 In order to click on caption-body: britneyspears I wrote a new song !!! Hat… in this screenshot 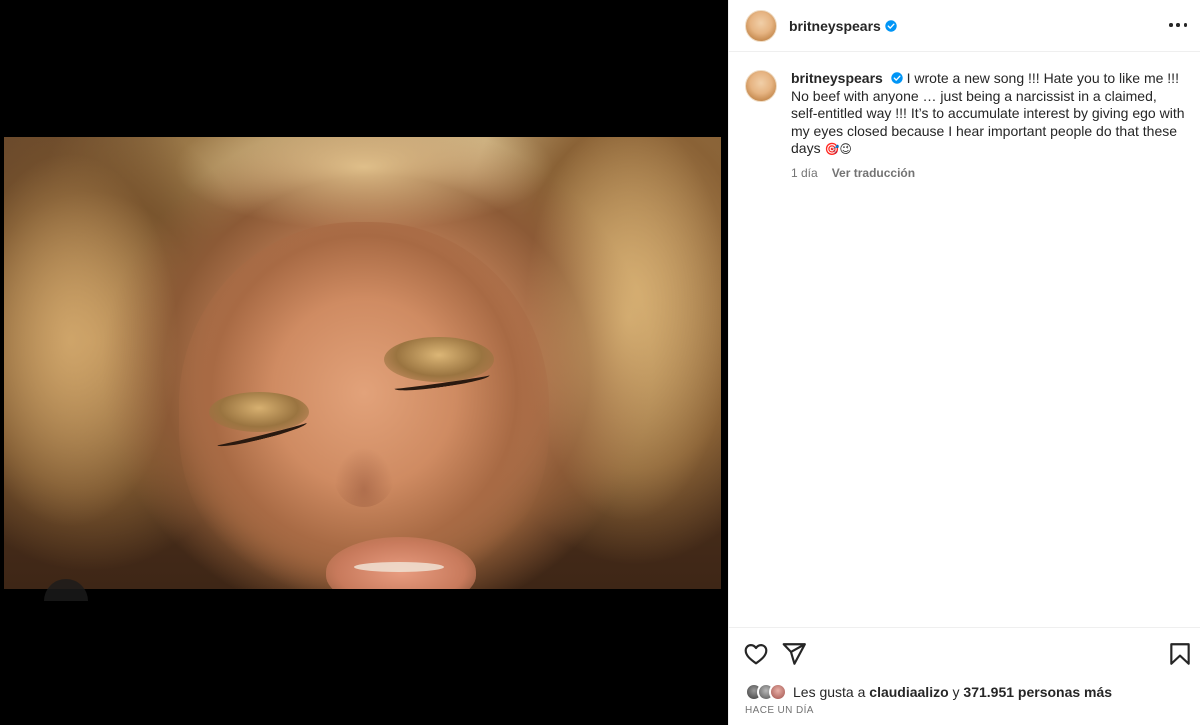, I will do `click(988, 126)`.